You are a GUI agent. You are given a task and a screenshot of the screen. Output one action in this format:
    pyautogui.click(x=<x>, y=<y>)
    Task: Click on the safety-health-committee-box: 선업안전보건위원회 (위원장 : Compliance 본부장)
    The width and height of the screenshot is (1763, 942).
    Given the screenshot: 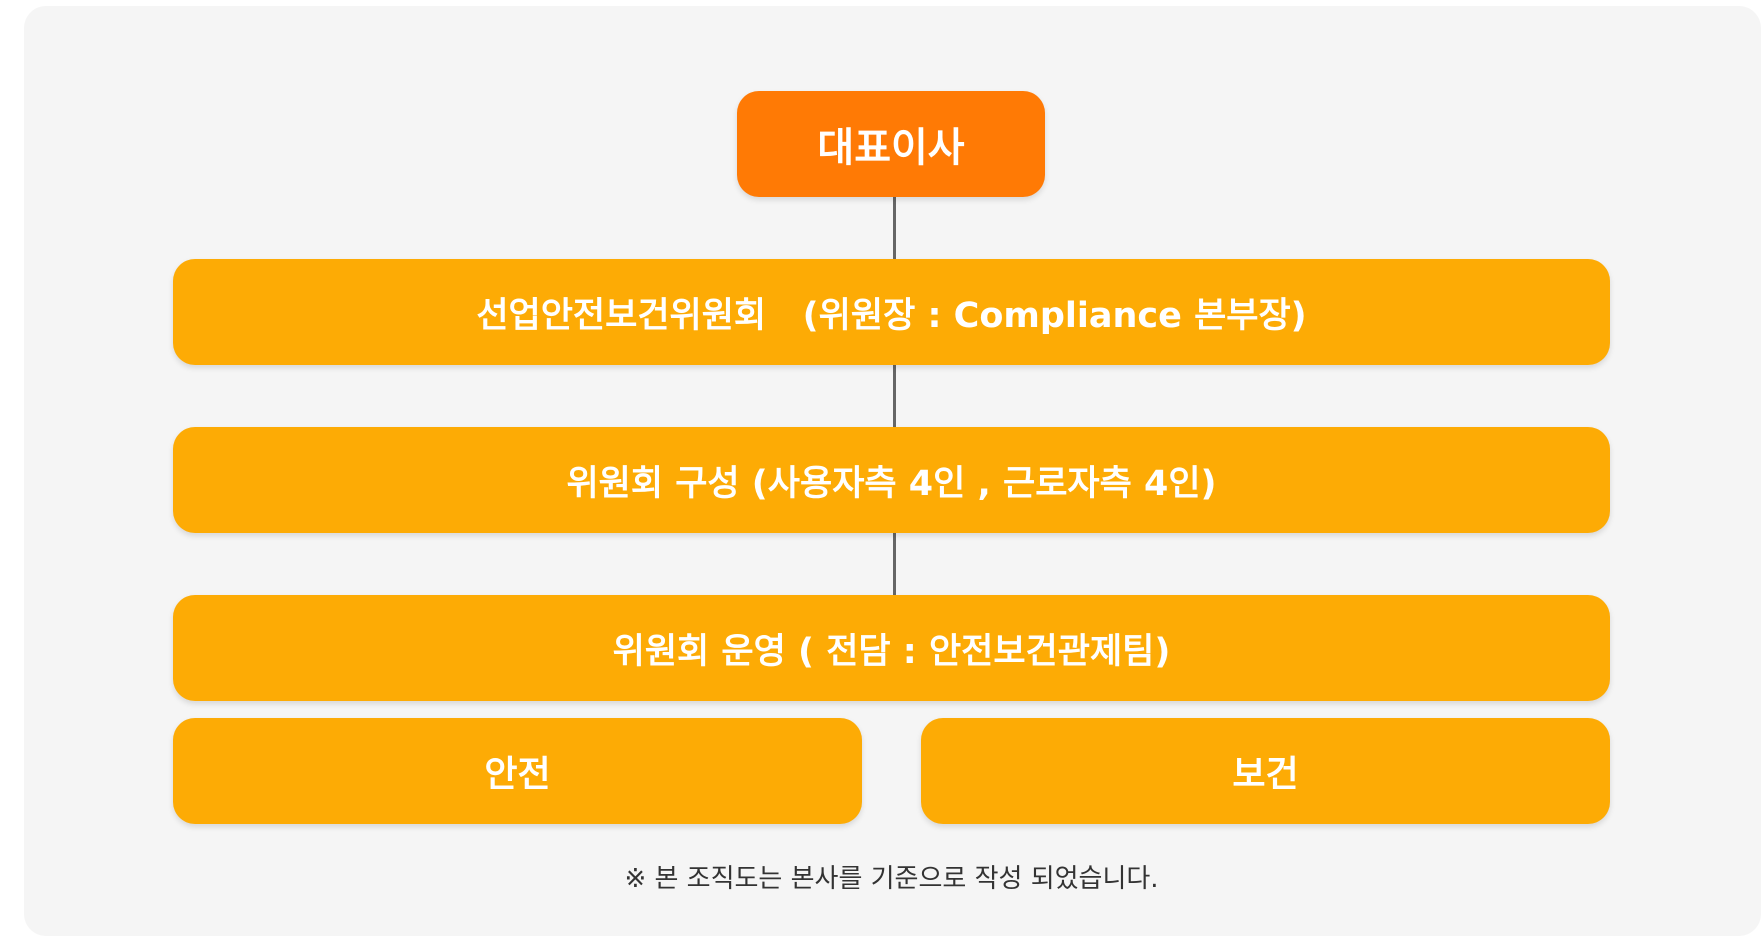 What is the action you would take?
    pyautogui.click(x=891, y=312)
    